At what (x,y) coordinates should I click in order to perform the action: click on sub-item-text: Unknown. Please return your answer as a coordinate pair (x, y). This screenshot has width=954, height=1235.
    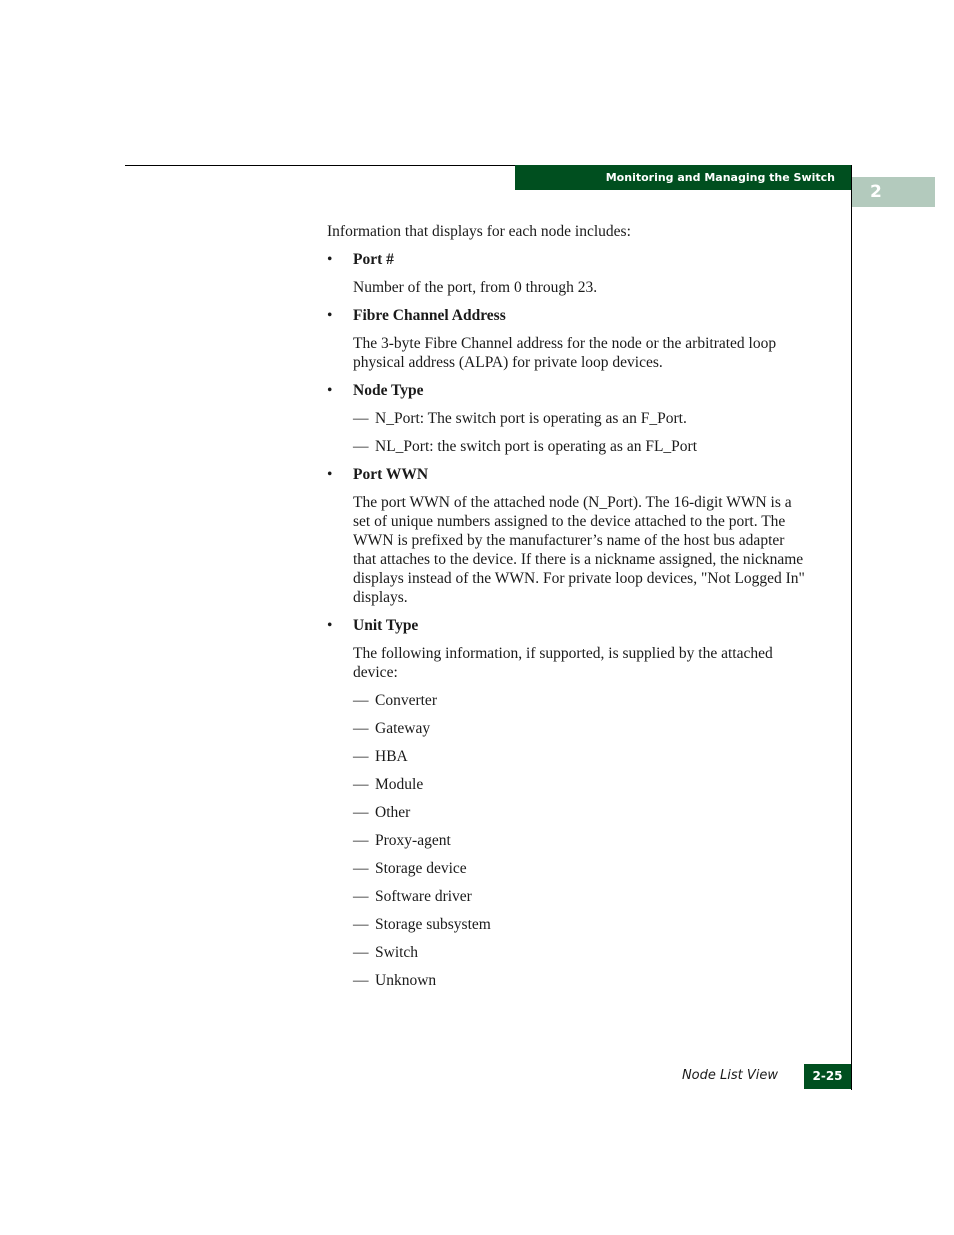
    Looking at the image, I should click on (406, 980).